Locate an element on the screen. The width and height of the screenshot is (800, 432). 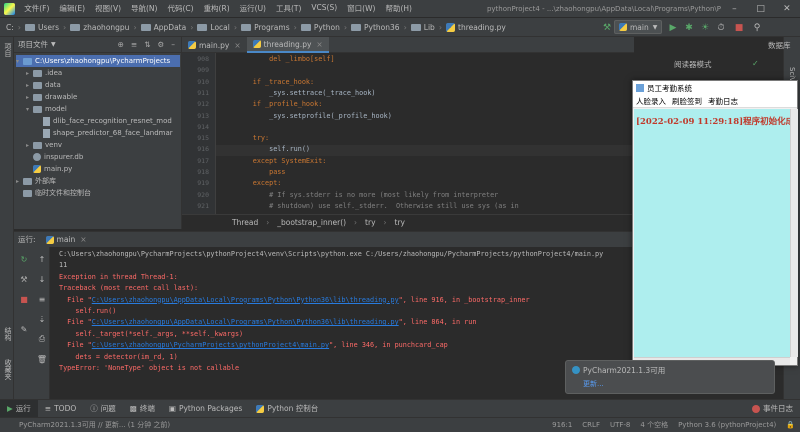
lock-icon: 🔒 is located at coordinates (790, 425).